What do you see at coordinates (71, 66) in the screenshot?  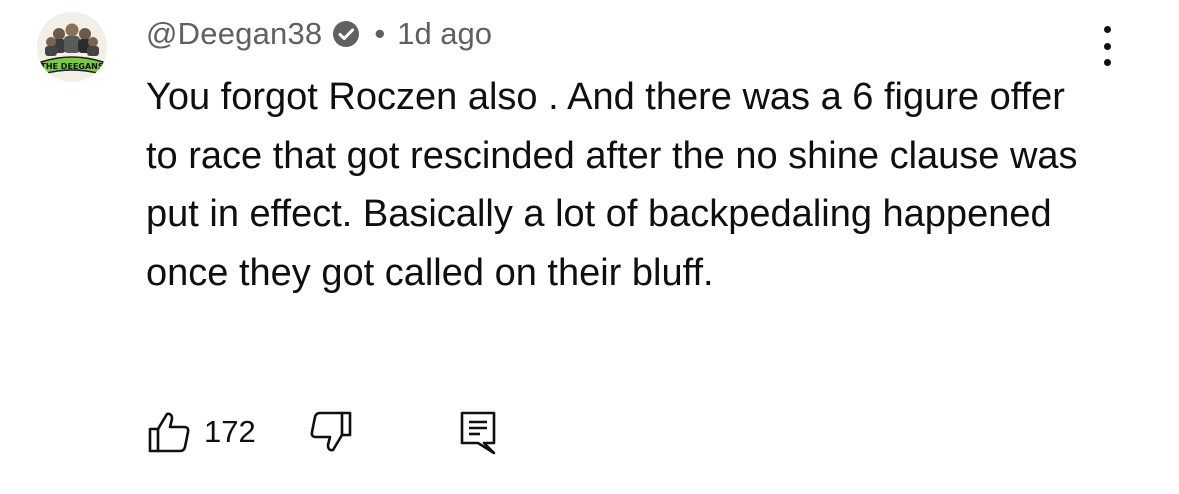 I see `avatar-logo-text: THE DEEGANS` at bounding box center [71, 66].